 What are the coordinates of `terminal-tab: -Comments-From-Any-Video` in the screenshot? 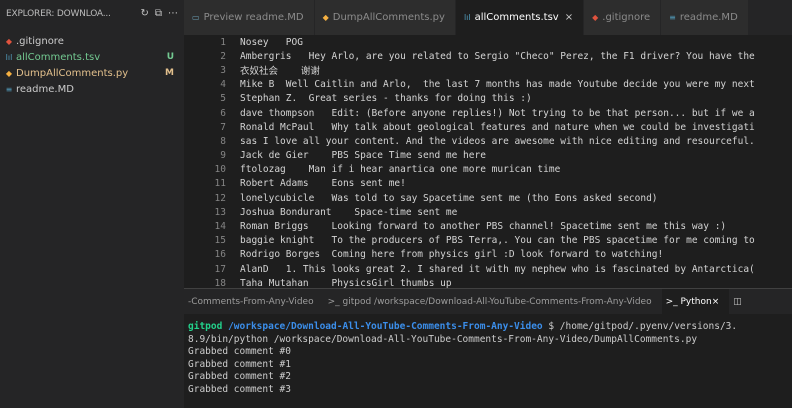 It's located at (254, 302).